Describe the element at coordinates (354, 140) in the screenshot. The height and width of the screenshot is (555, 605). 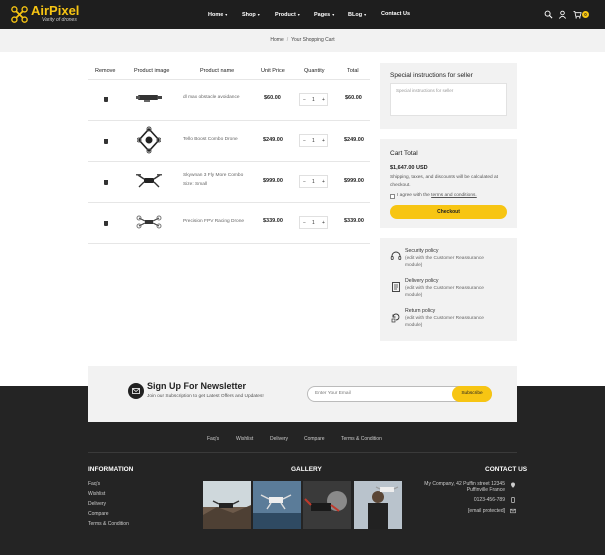
I see `row-total: $249.00` at that location.